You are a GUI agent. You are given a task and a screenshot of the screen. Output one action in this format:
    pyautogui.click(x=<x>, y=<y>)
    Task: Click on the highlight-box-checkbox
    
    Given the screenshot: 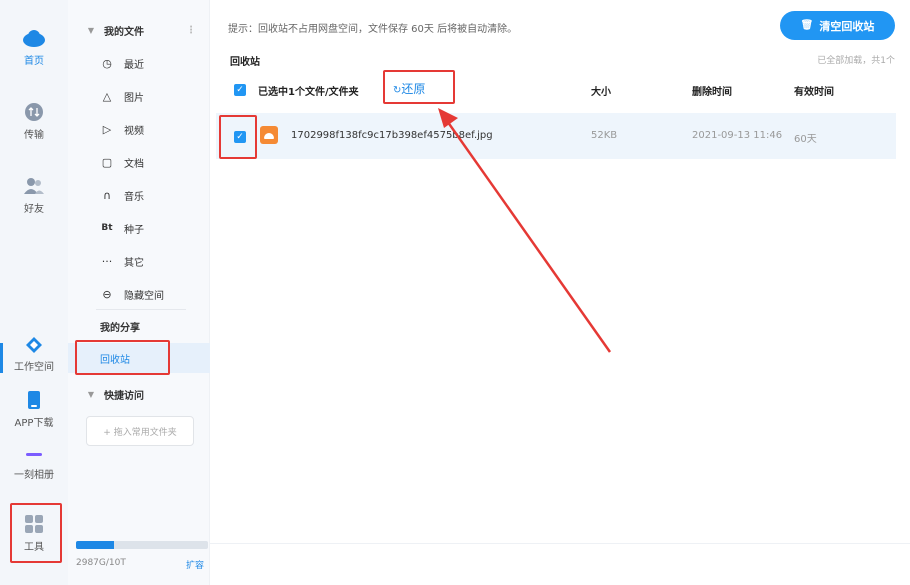 What is the action you would take?
    pyautogui.click(x=238, y=137)
    